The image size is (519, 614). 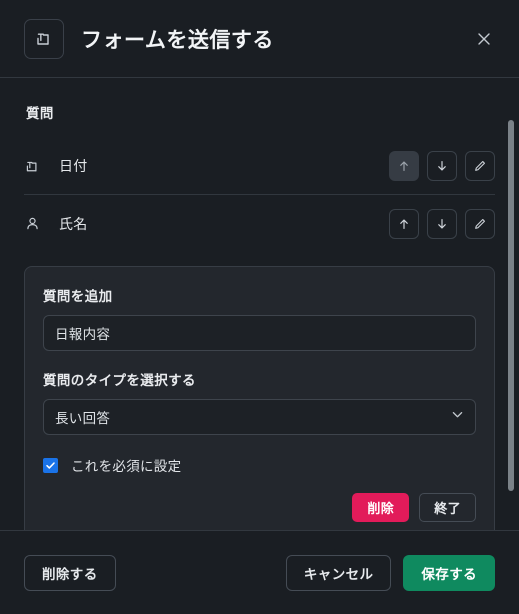 What do you see at coordinates (447, 507) in the screenshot?
I see `done-question-button: 終了` at bounding box center [447, 507].